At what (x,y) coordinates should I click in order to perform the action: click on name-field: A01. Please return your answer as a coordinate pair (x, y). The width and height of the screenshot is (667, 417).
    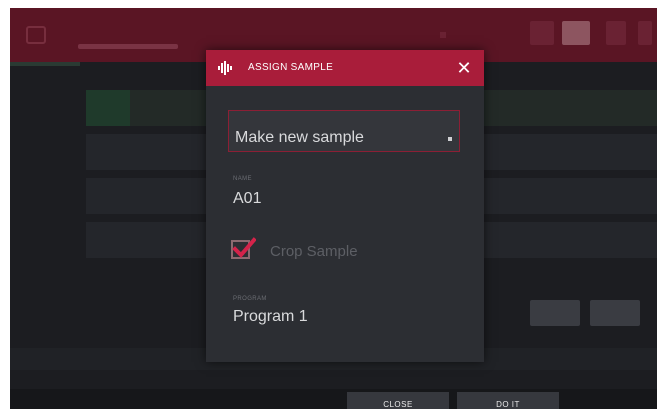
    Looking at the image, I should click on (247, 199).